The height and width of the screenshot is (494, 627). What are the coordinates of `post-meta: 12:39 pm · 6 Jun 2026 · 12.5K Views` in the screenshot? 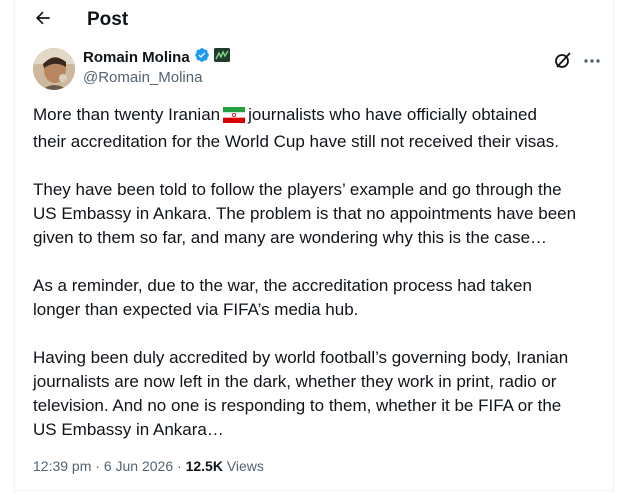 It's located at (148, 466).